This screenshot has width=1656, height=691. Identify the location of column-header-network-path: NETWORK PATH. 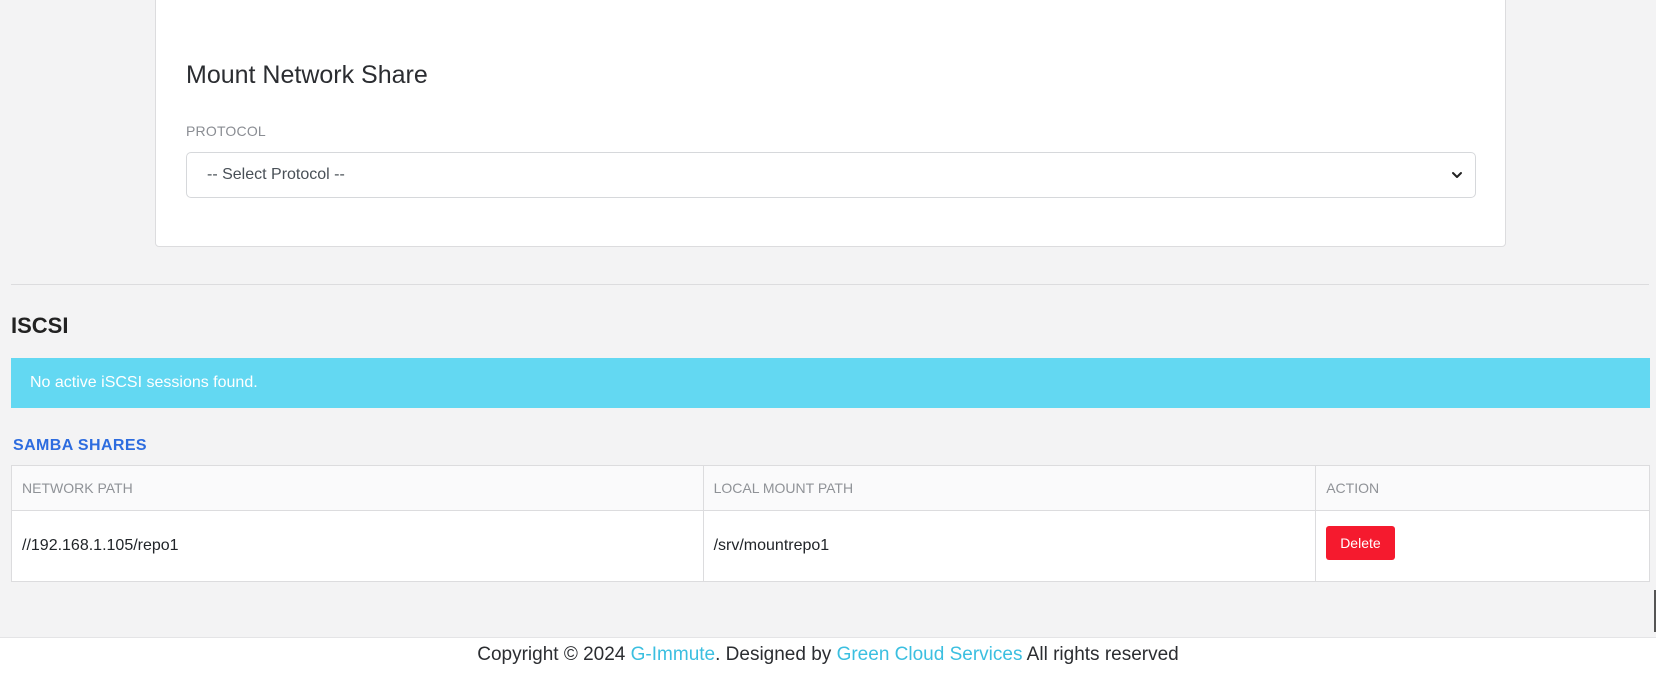
(357, 488).